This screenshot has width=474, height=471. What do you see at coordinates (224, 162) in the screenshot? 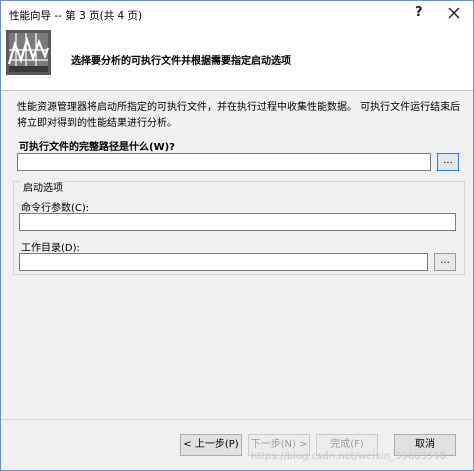
I see `executable-path-input` at bounding box center [224, 162].